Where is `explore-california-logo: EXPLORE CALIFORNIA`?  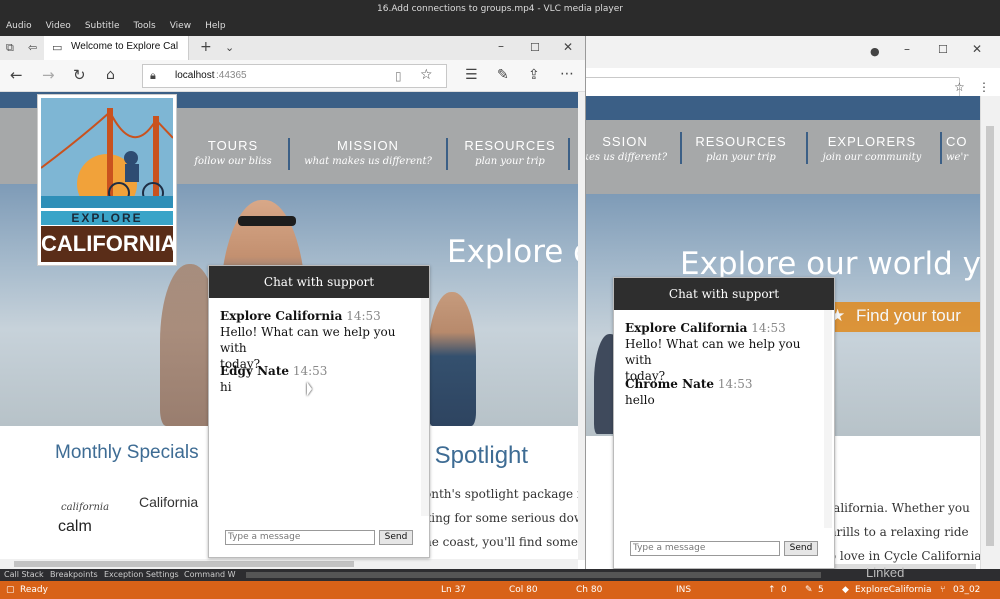 explore-california-logo: EXPLORE CALIFORNIA is located at coordinates (107, 180).